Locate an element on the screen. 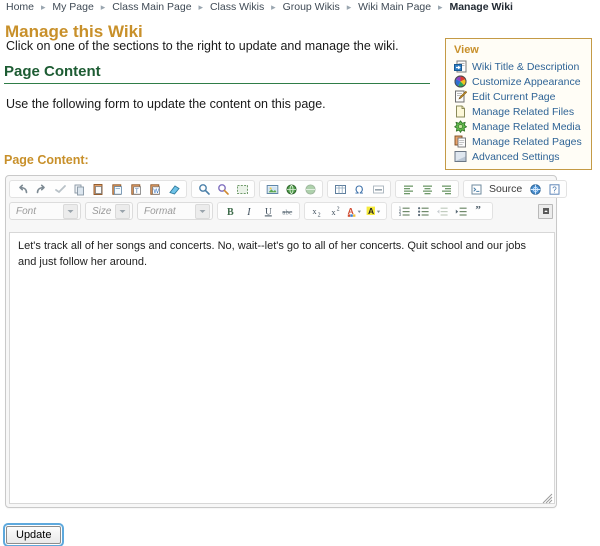 The image size is (600, 546). stacked-pages-icon is located at coordinates (460, 141).